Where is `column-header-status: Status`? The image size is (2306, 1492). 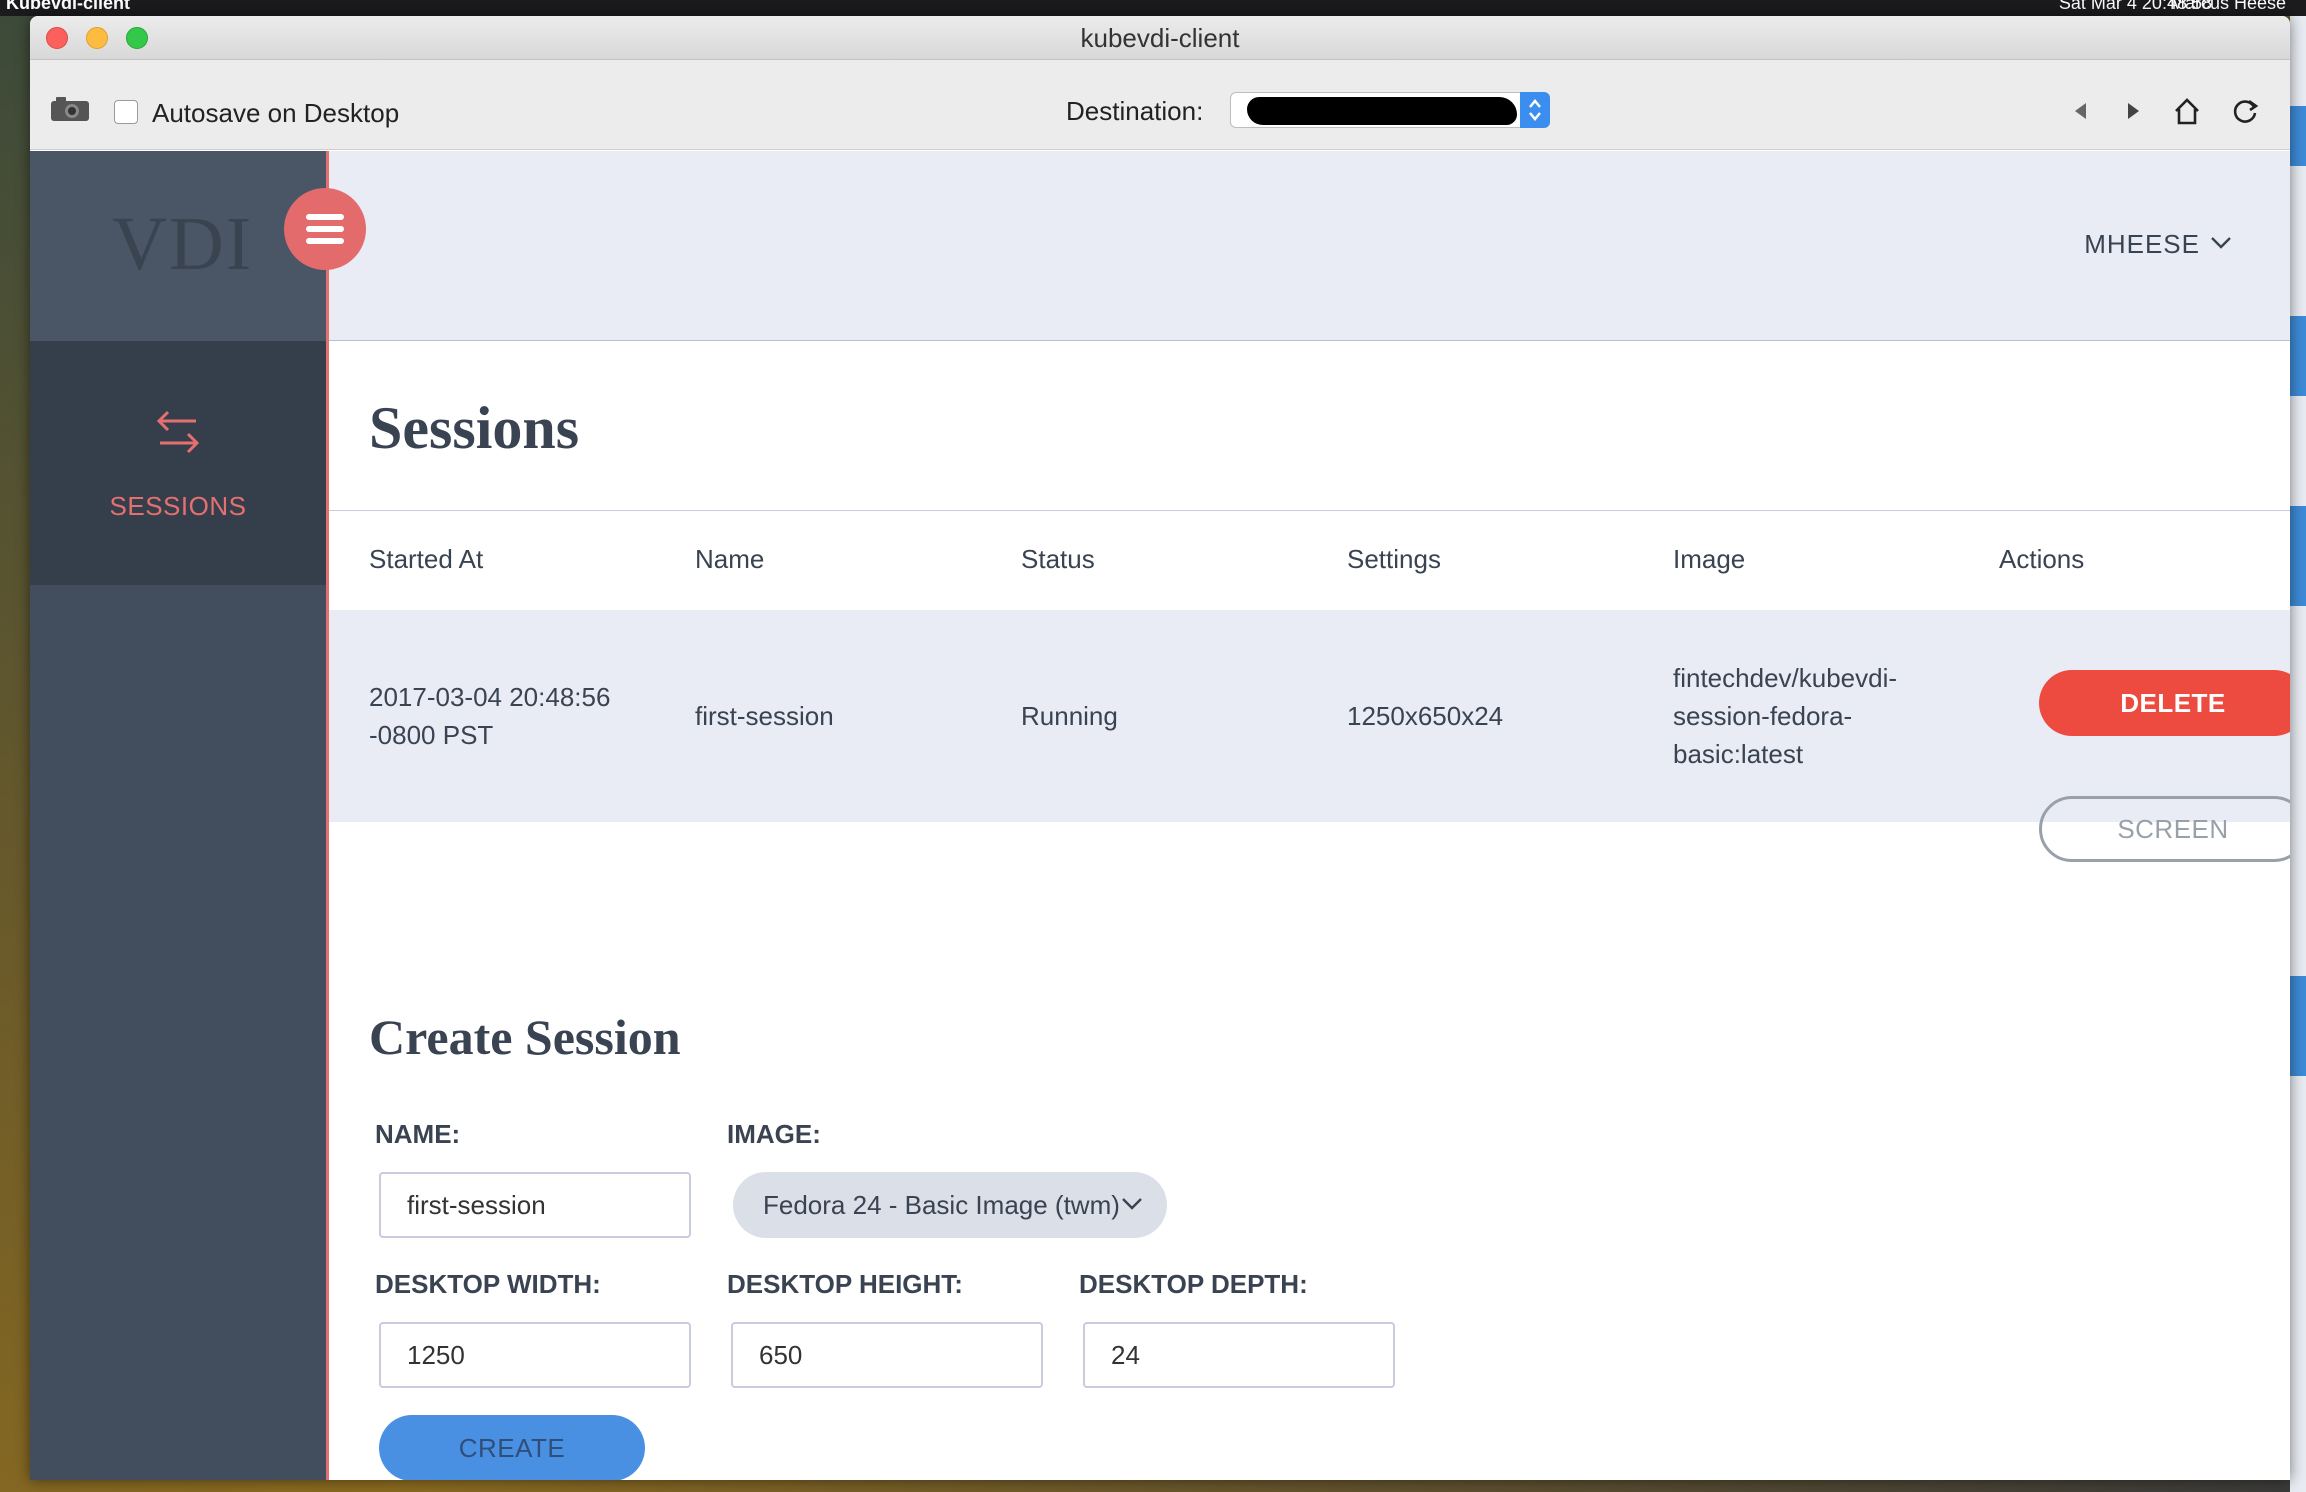
column-header-status: Status is located at coordinates (1058, 559).